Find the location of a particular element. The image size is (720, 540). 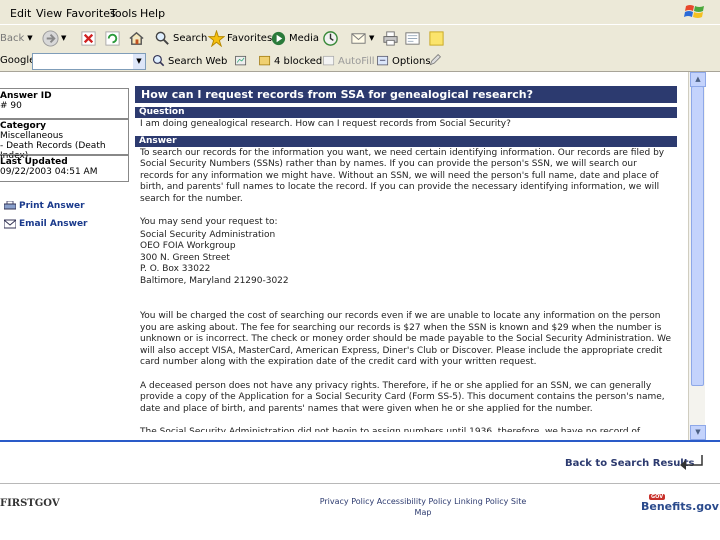

pagerank-icon is located at coordinates (241, 60).